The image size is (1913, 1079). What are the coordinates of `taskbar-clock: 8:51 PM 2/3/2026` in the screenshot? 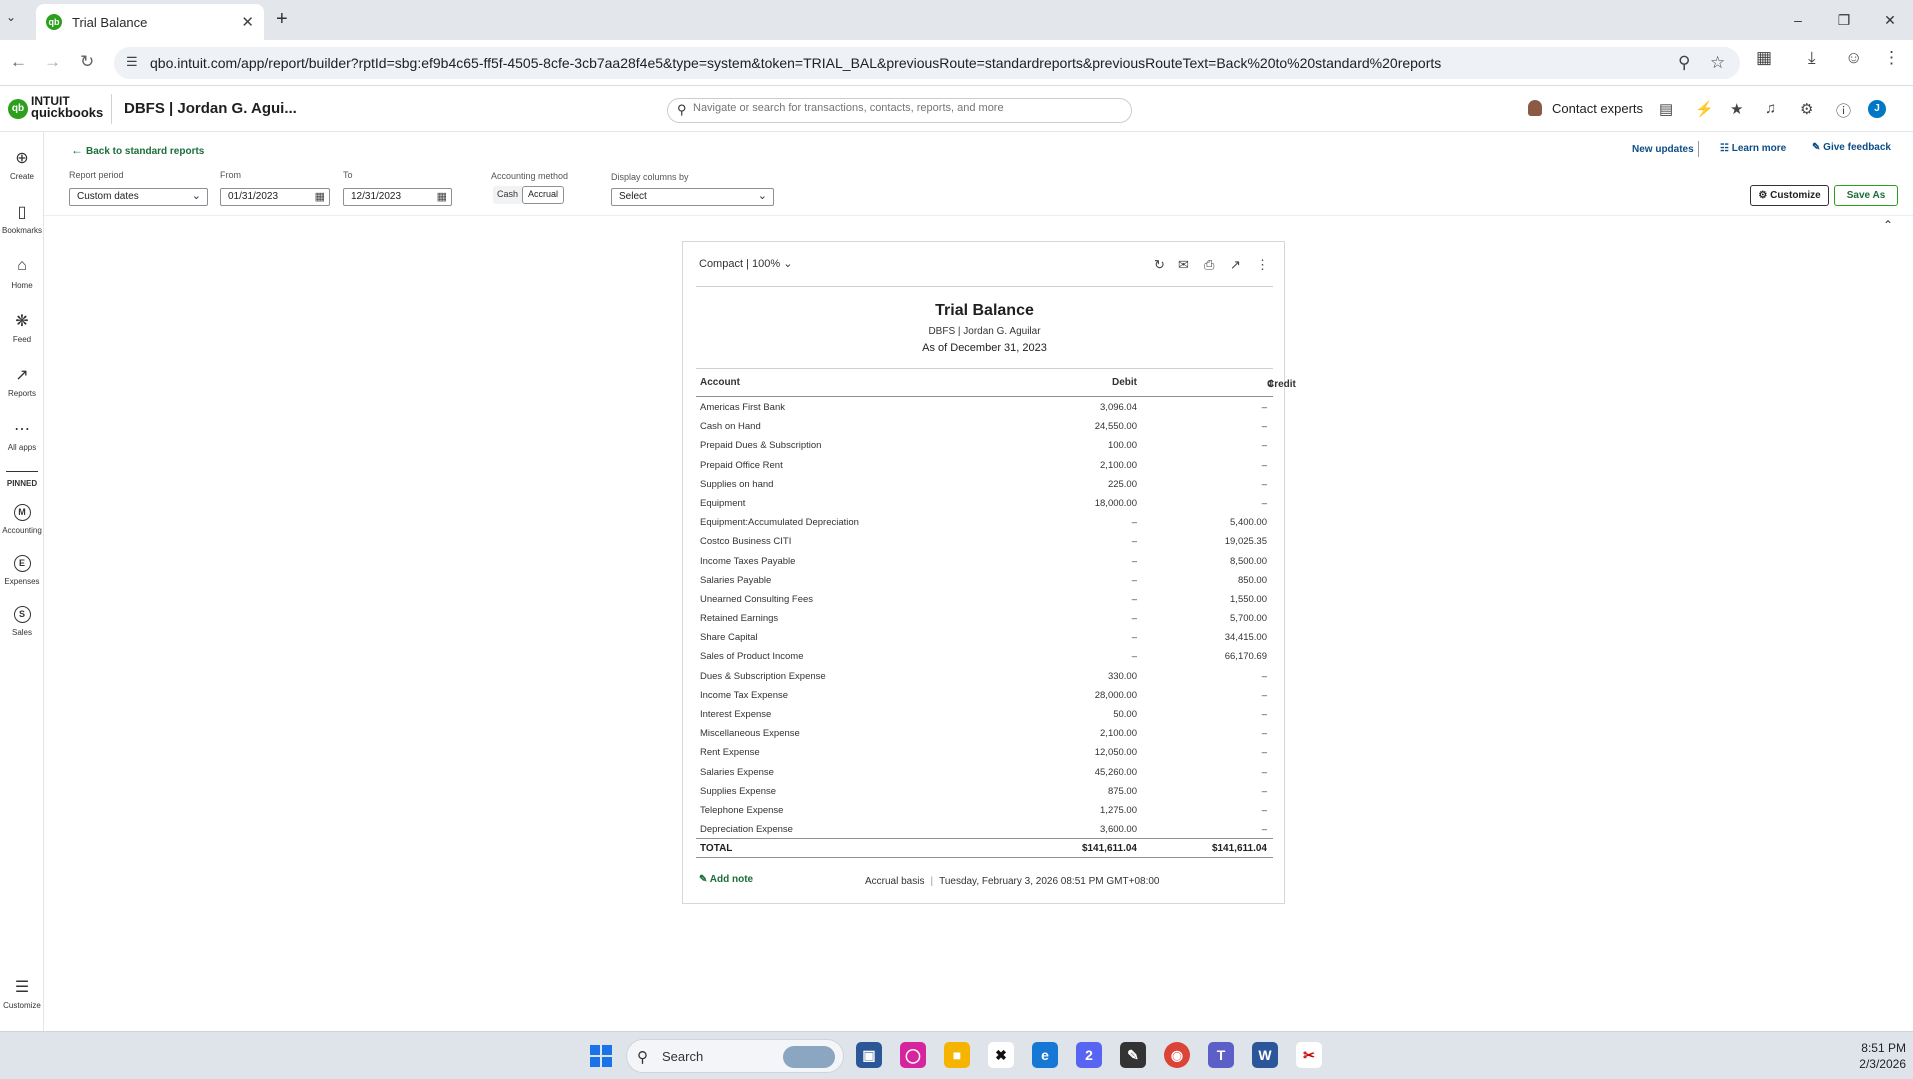 It's located at (1863, 1056).